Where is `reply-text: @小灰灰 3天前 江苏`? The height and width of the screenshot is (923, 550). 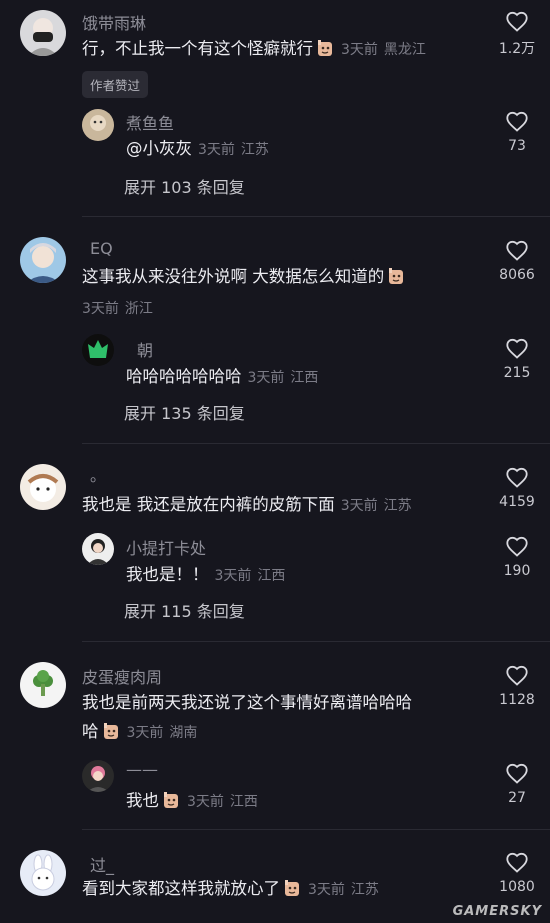 reply-text: @小灰灰 3天前 江苏 is located at coordinates (197, 148).